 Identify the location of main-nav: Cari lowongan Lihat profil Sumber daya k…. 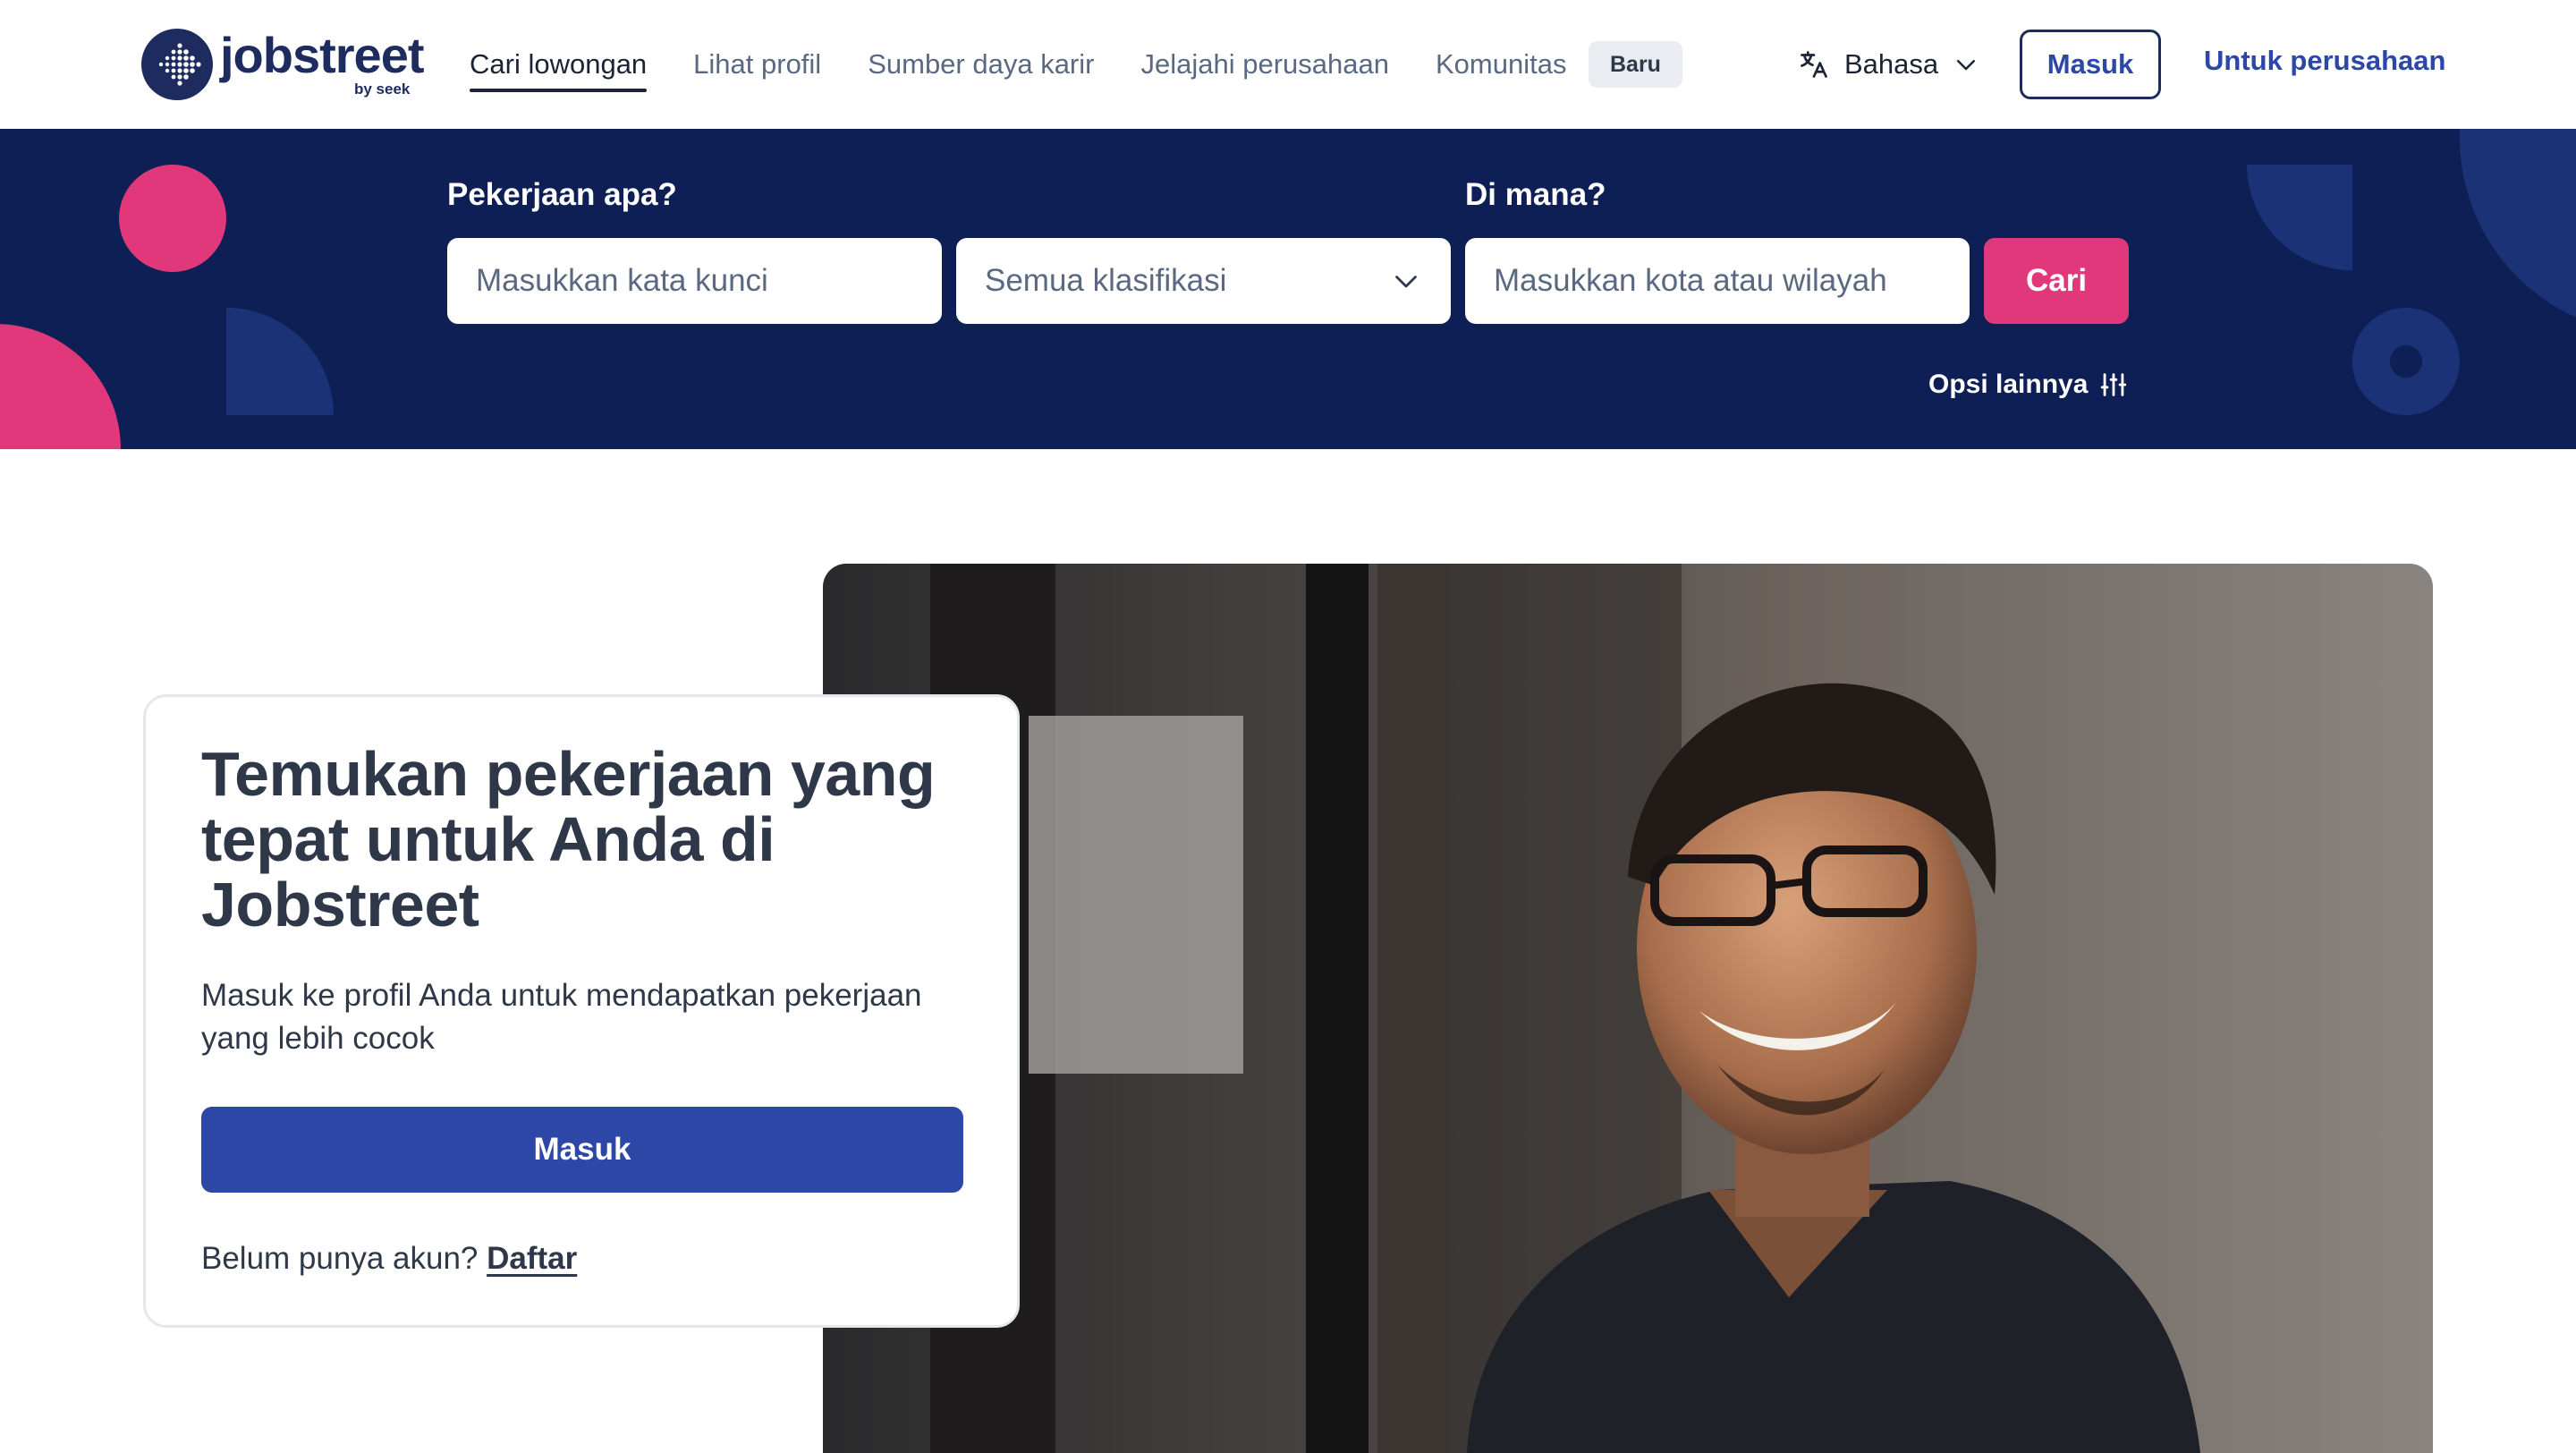
(1041, 64).